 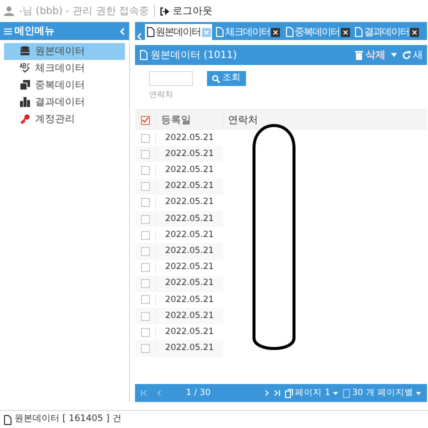 What do you see at coordinates (406, 55) in the screenshot?
I see `refresh-icon` at bounding box center [406, 55].